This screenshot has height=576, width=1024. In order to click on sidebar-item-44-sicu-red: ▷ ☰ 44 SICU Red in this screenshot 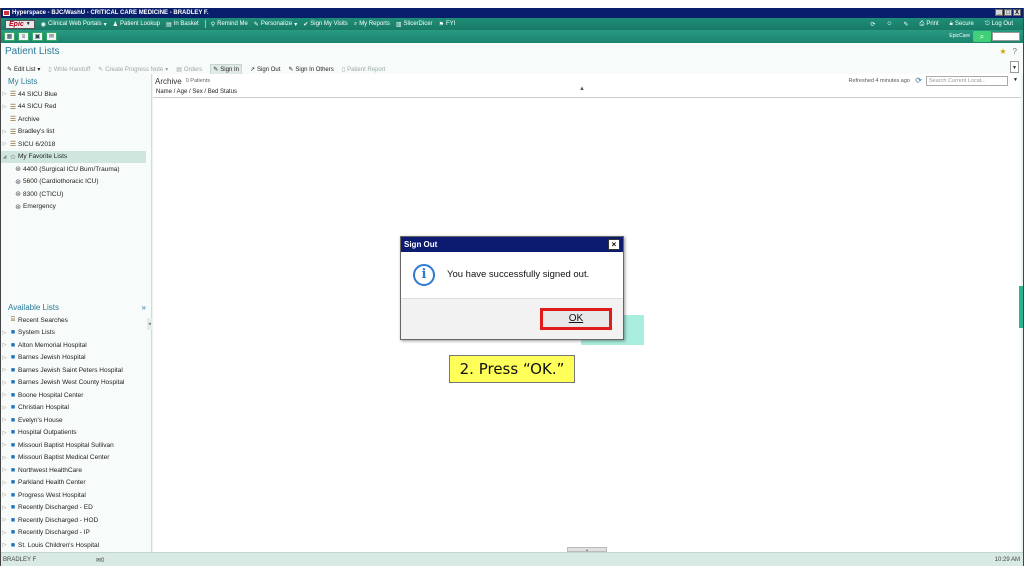, I will do `click(76, 107)`.